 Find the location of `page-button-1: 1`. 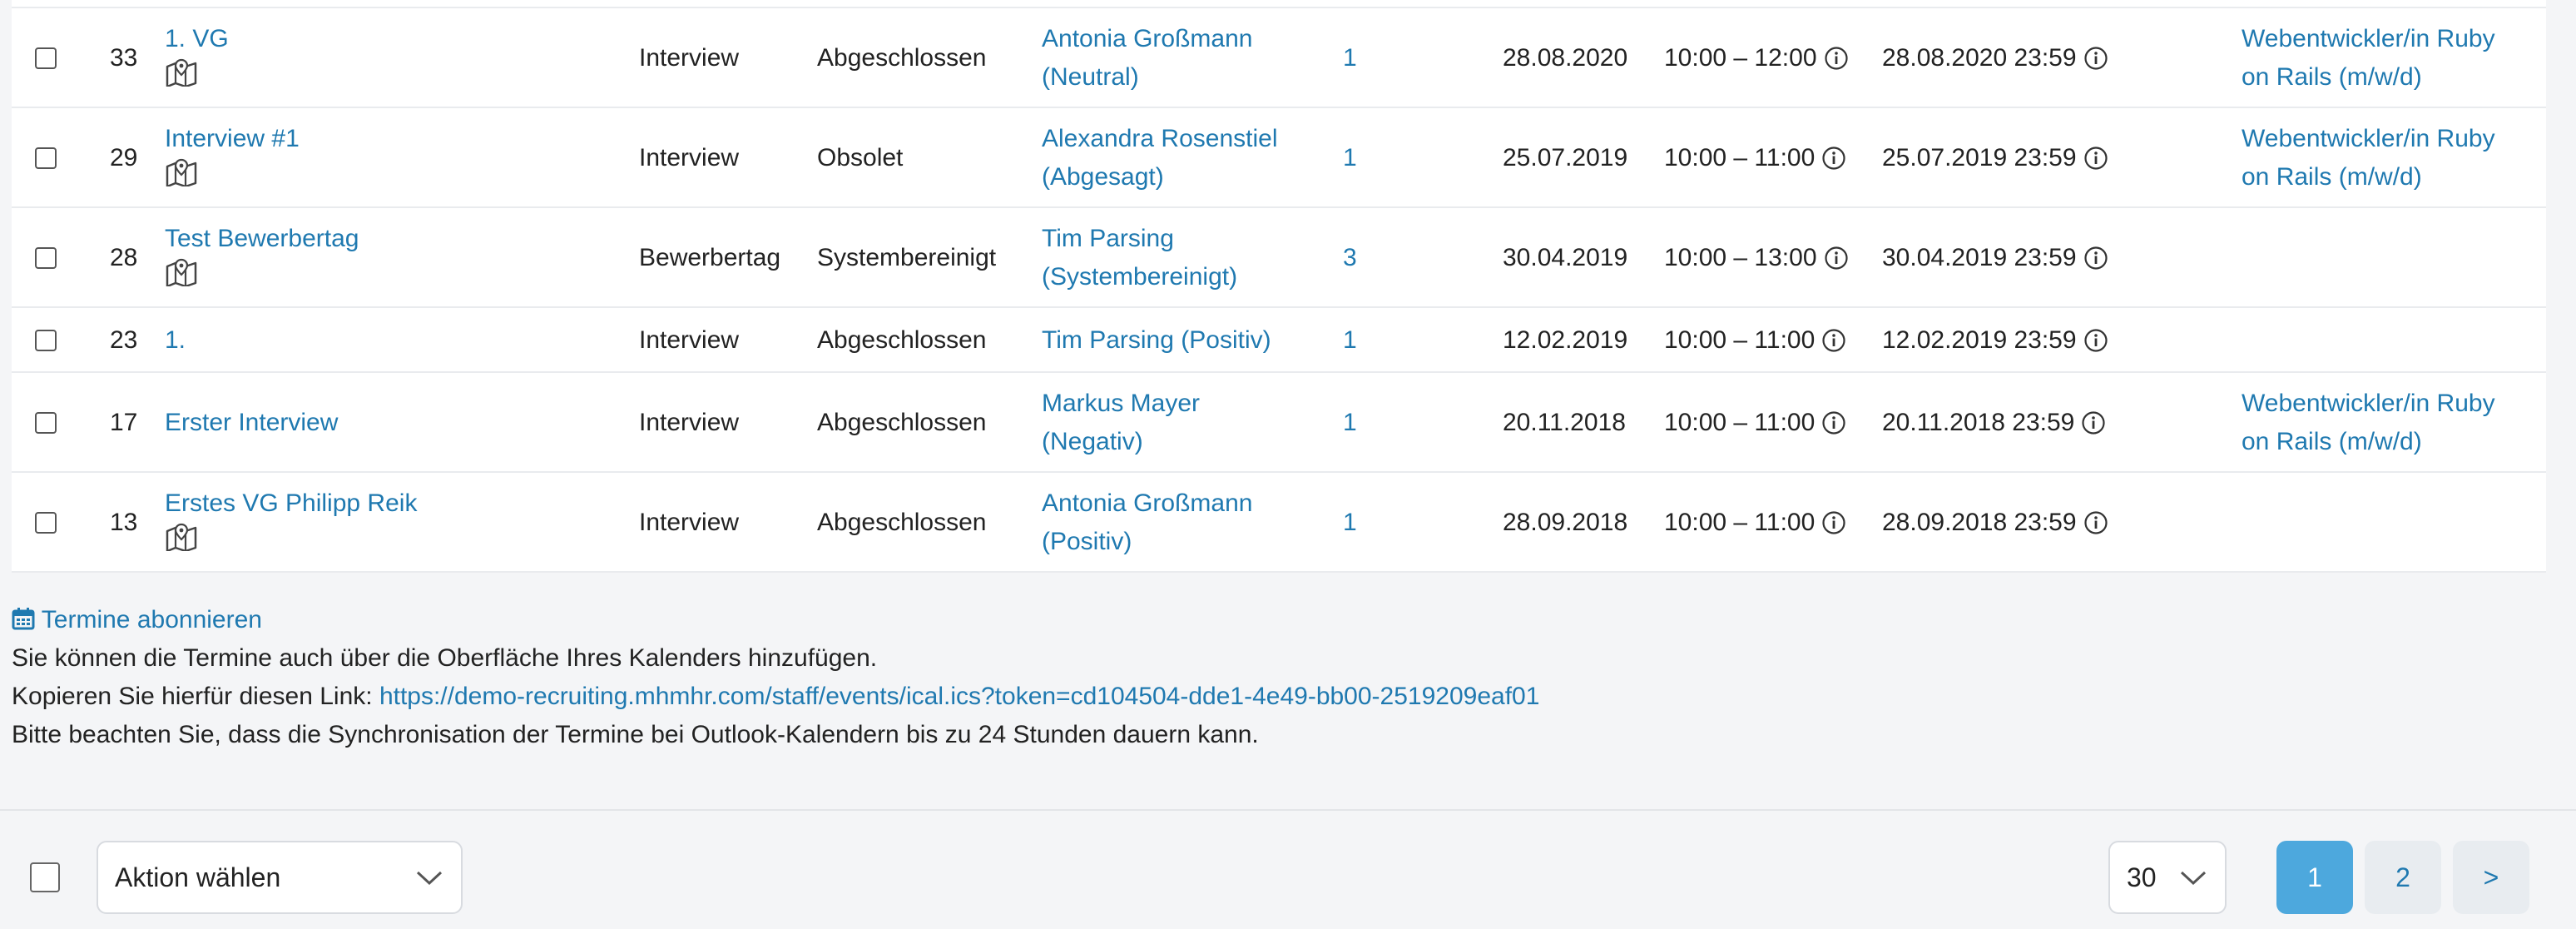

page-button-1: 1 is located at coordinates (2314, 878).